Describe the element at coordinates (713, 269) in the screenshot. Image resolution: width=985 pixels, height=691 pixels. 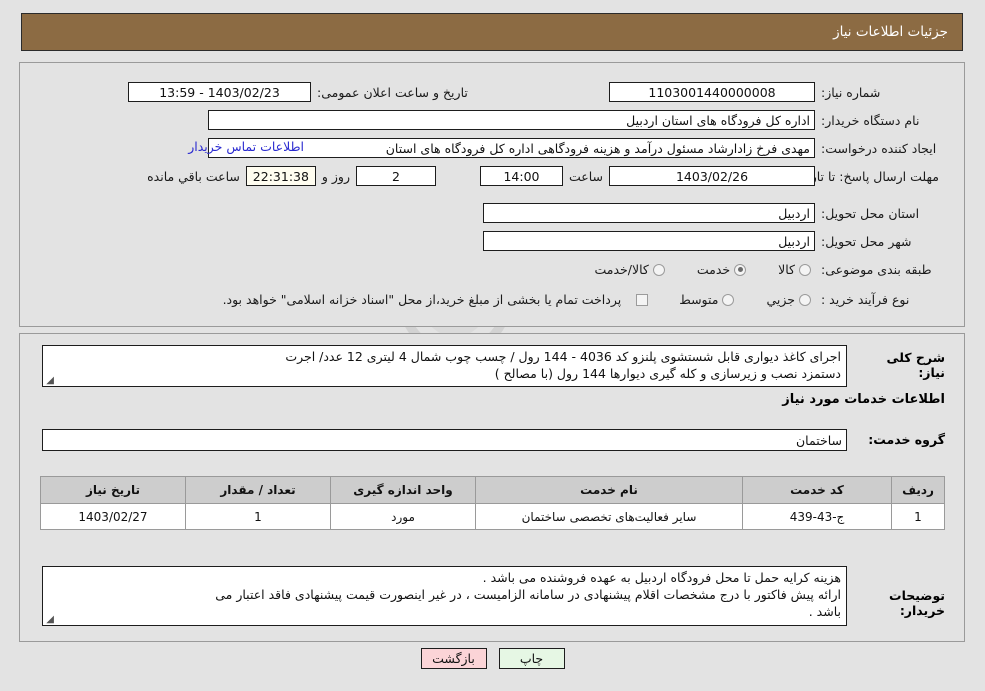
I see `label-classification-service: خدمت` at that location.